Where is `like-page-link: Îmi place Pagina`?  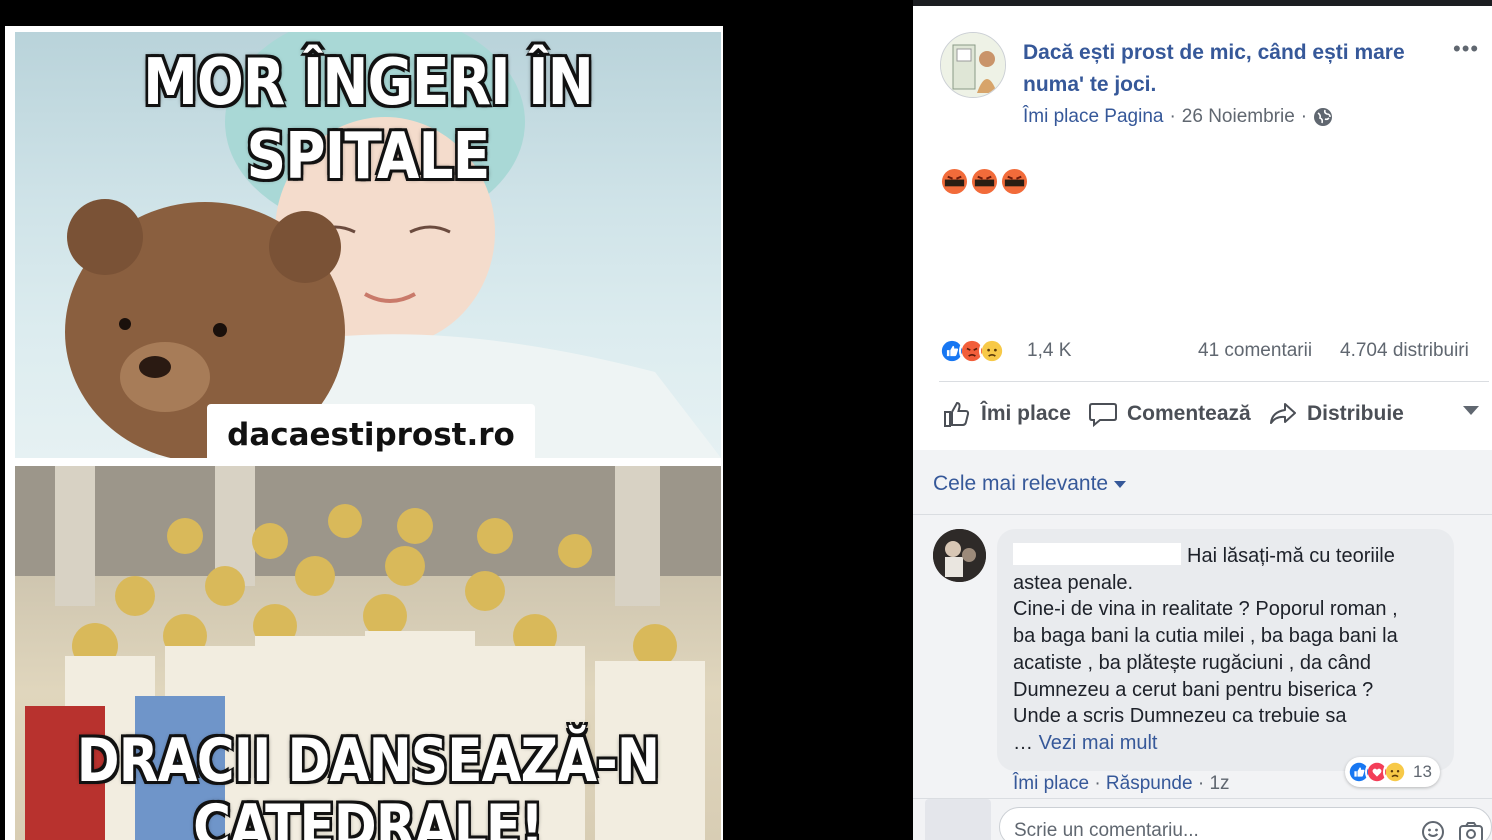 like-page-link: Îmi place Pagina is located at coordinates (1093, 117).